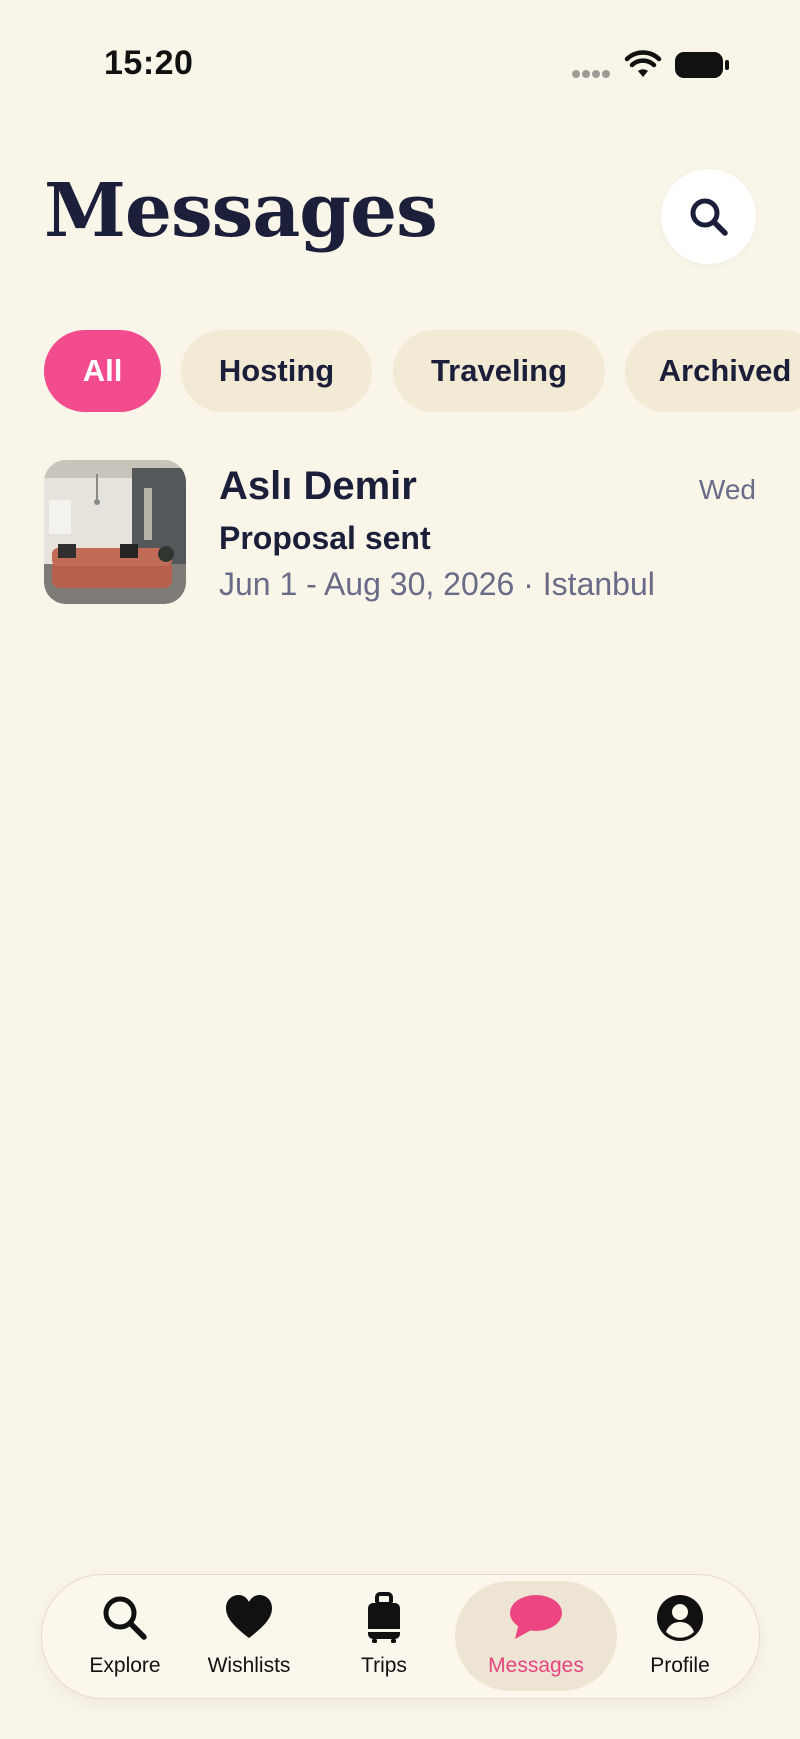 The image size is (800, 1739). What do you see at coordinates (241, 211) in the screenshot?
I see `page-title: Messages` at bounding box center [241, 211].